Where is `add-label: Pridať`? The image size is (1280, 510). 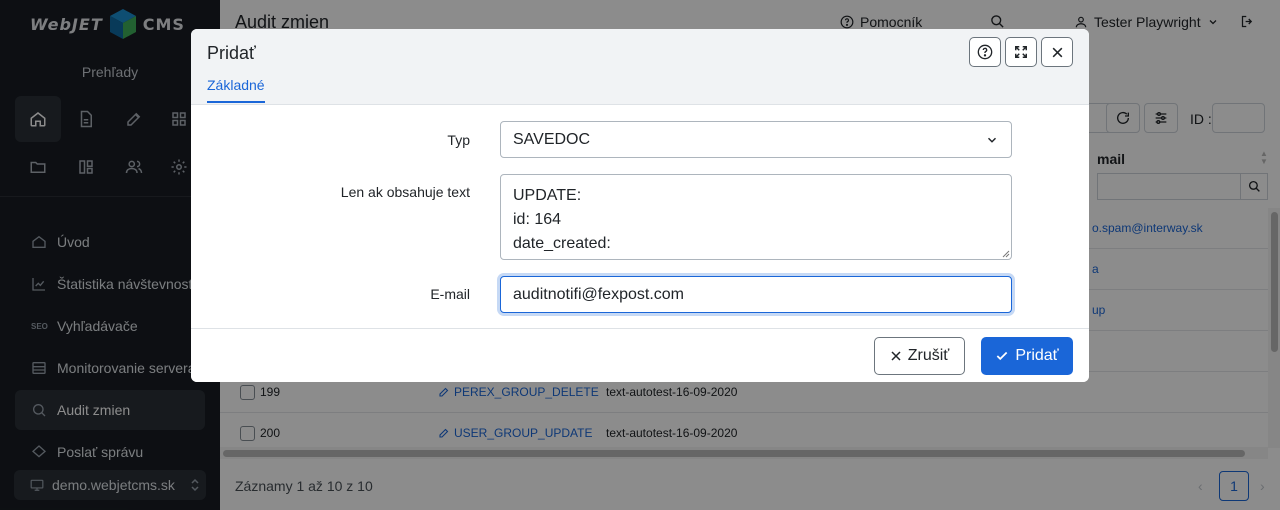 add-label: Pridať is located at coordinates (1037, 355).